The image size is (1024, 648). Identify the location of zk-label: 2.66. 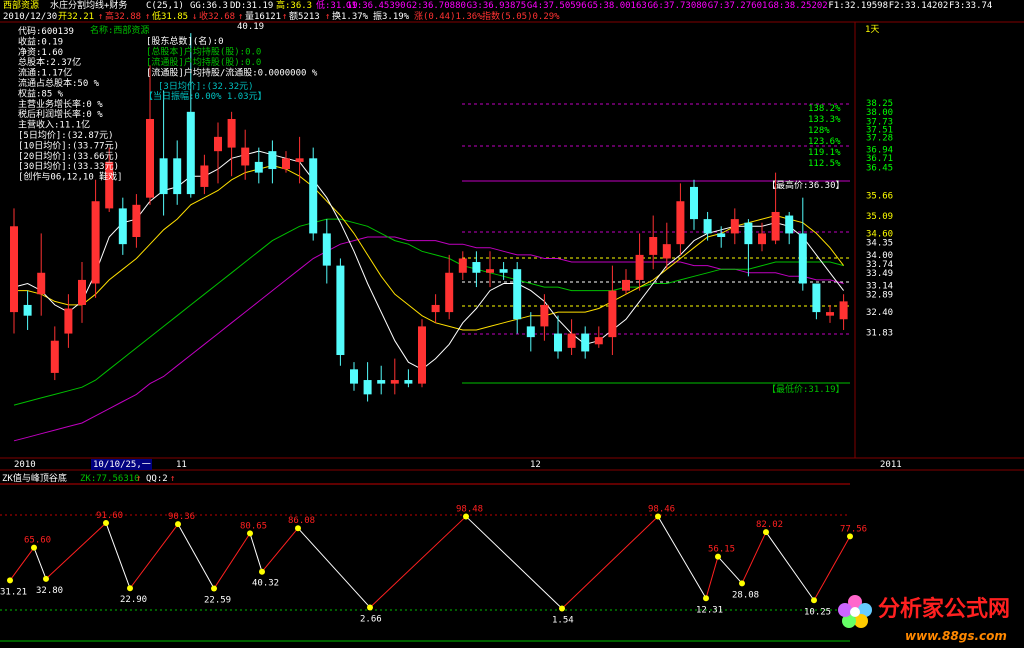
(371, 619).